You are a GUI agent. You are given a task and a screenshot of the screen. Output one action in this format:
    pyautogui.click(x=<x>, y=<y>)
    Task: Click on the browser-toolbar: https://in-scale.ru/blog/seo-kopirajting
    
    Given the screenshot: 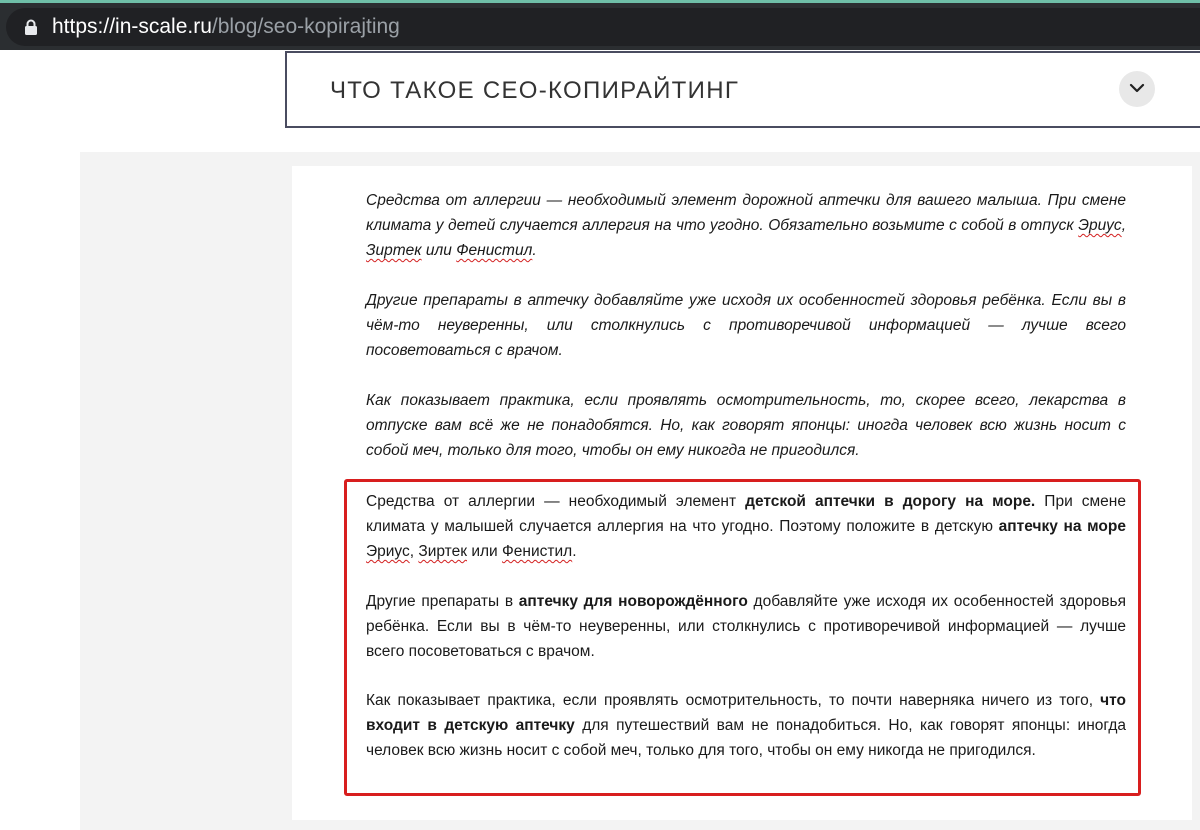 What is the action you would take?
    pyautogui.click(x=600, y=25)
    